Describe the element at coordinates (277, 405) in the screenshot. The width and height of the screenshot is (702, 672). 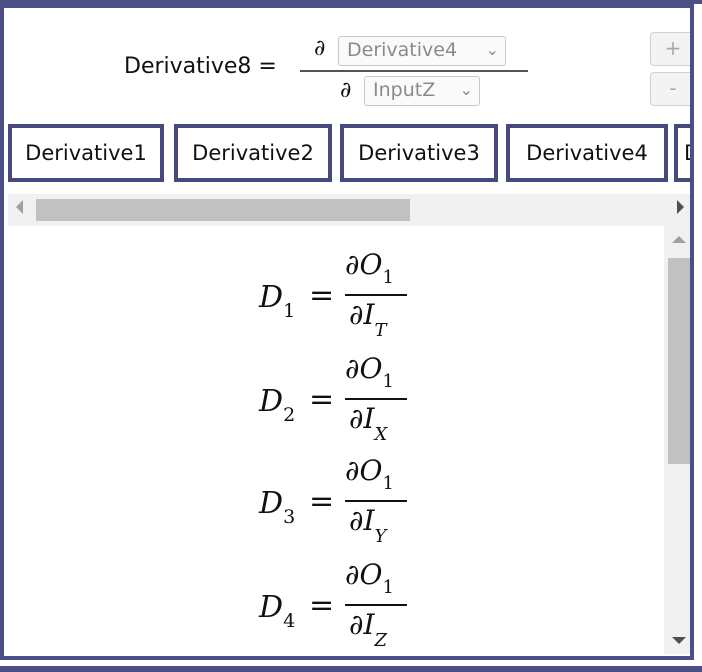
I see `equation-lhs: D2` at that location.